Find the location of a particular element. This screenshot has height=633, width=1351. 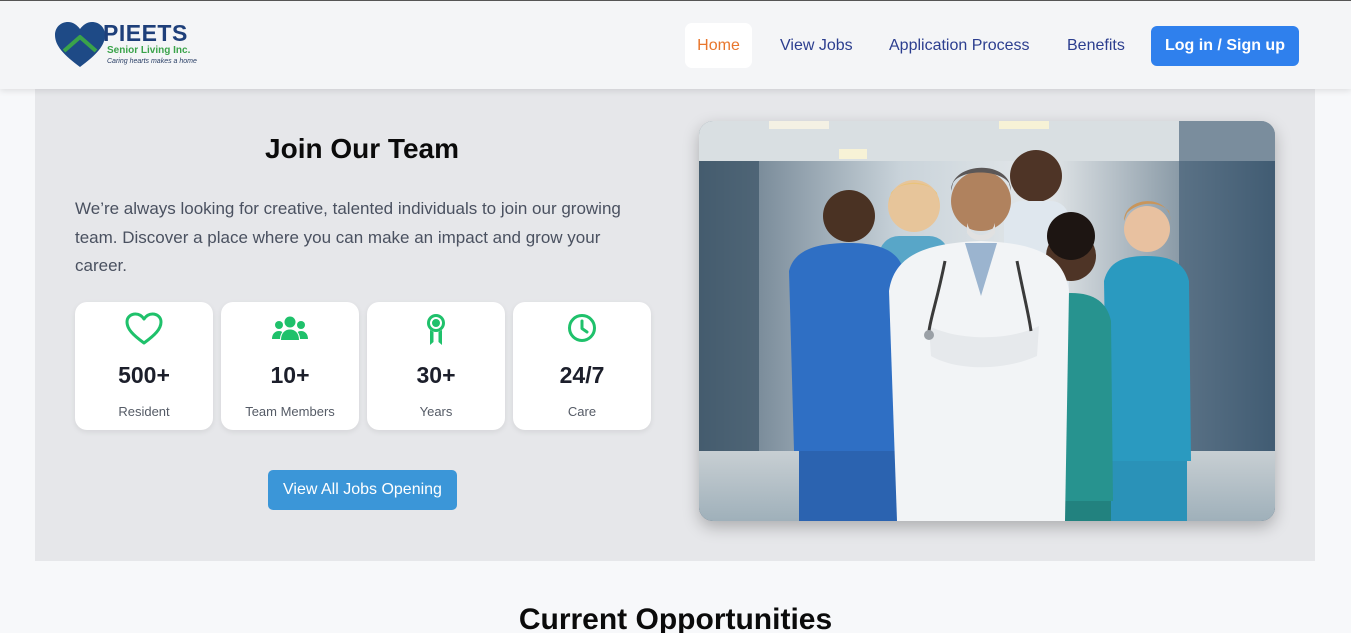

users-icon is located at coordinates (290, 328).